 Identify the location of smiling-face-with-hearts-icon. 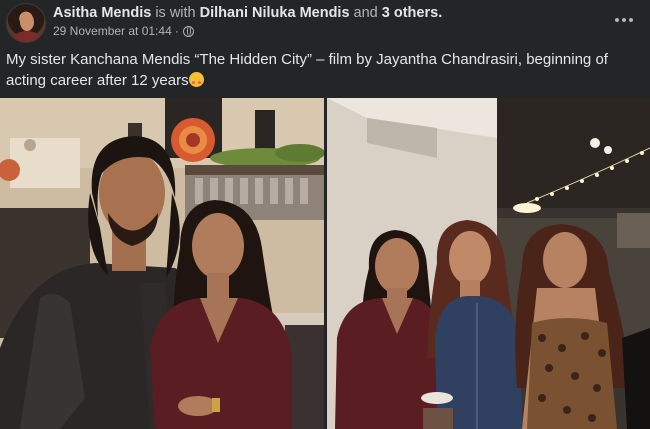
(196, 79).